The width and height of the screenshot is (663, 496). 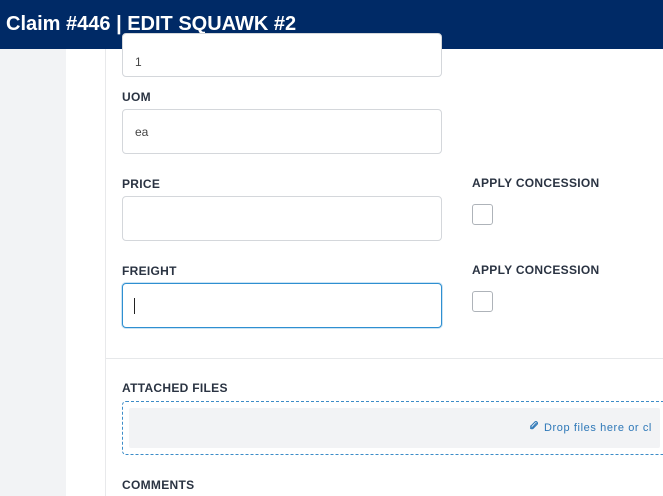 What do you see at coordinates (282, 55) in the screenshot?
I see `quantity-input` at bounding box center [282, 55].